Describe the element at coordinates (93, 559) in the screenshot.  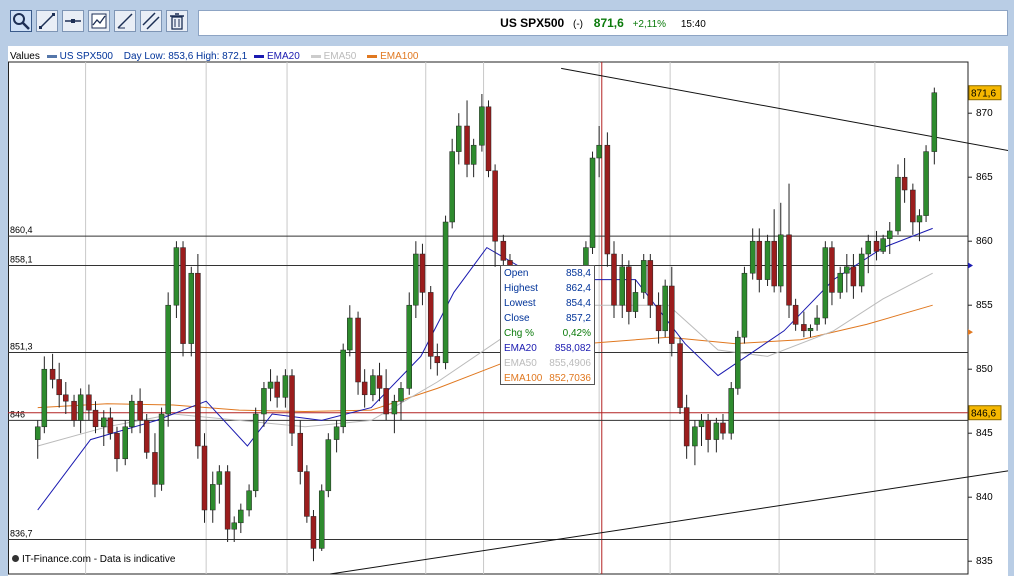
I see `data-disclaimer: IT-Finance.com - Data is indicative` at that location.